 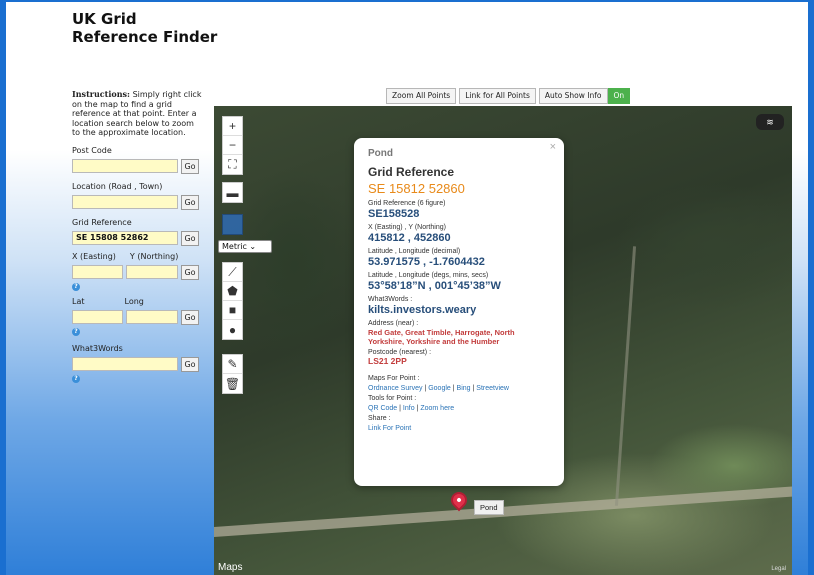 I want to click on lat-input, so click(x=97, y=317).